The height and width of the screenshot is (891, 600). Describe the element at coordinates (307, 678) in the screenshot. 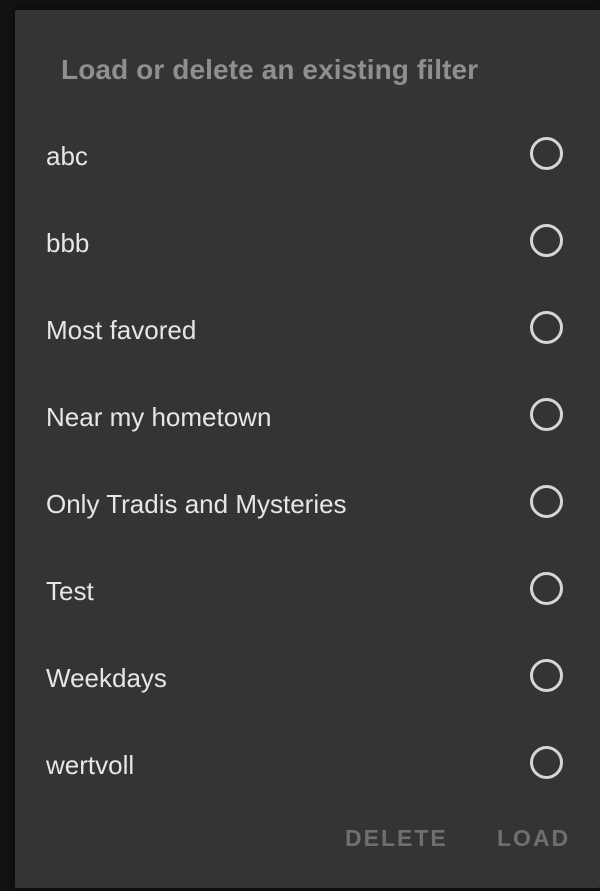

I see `filter-option-weekdays: Weekdays` at that location.